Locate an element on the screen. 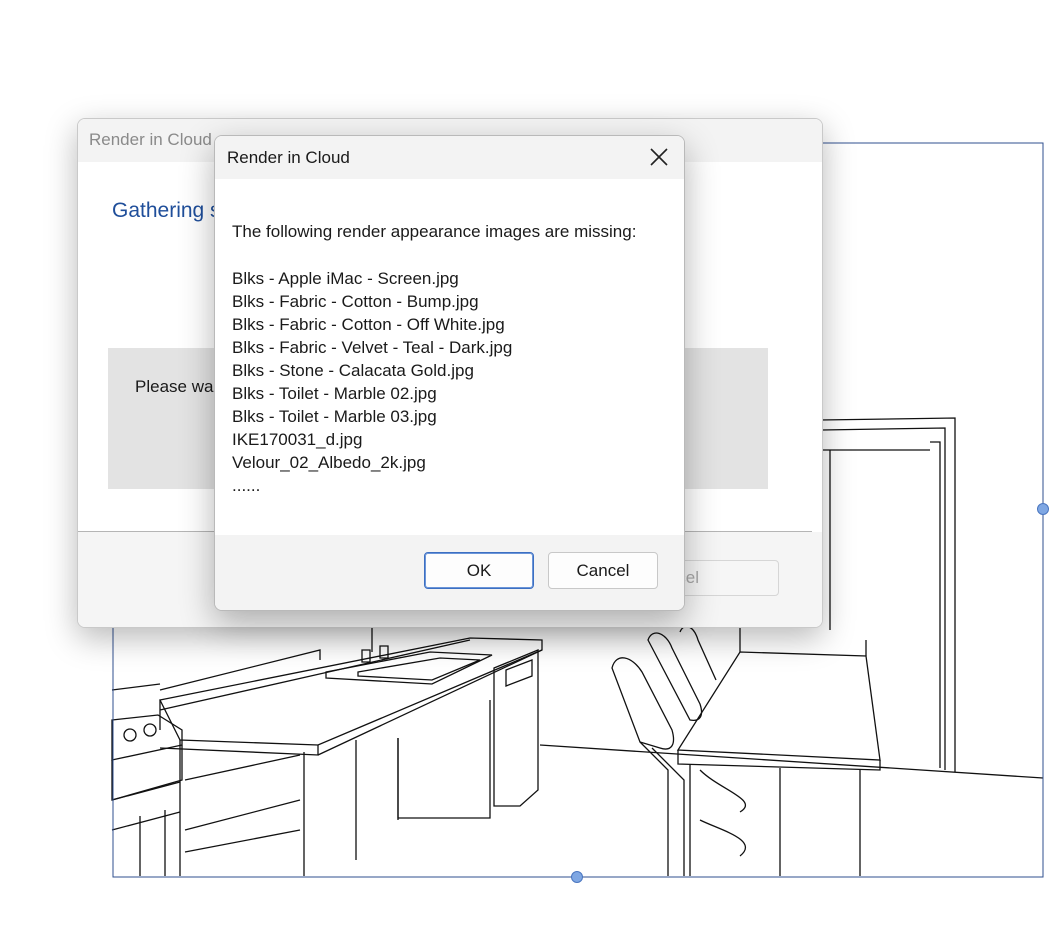  list-item: IKE170031_d.jpg is located at coordinates (297, 439).